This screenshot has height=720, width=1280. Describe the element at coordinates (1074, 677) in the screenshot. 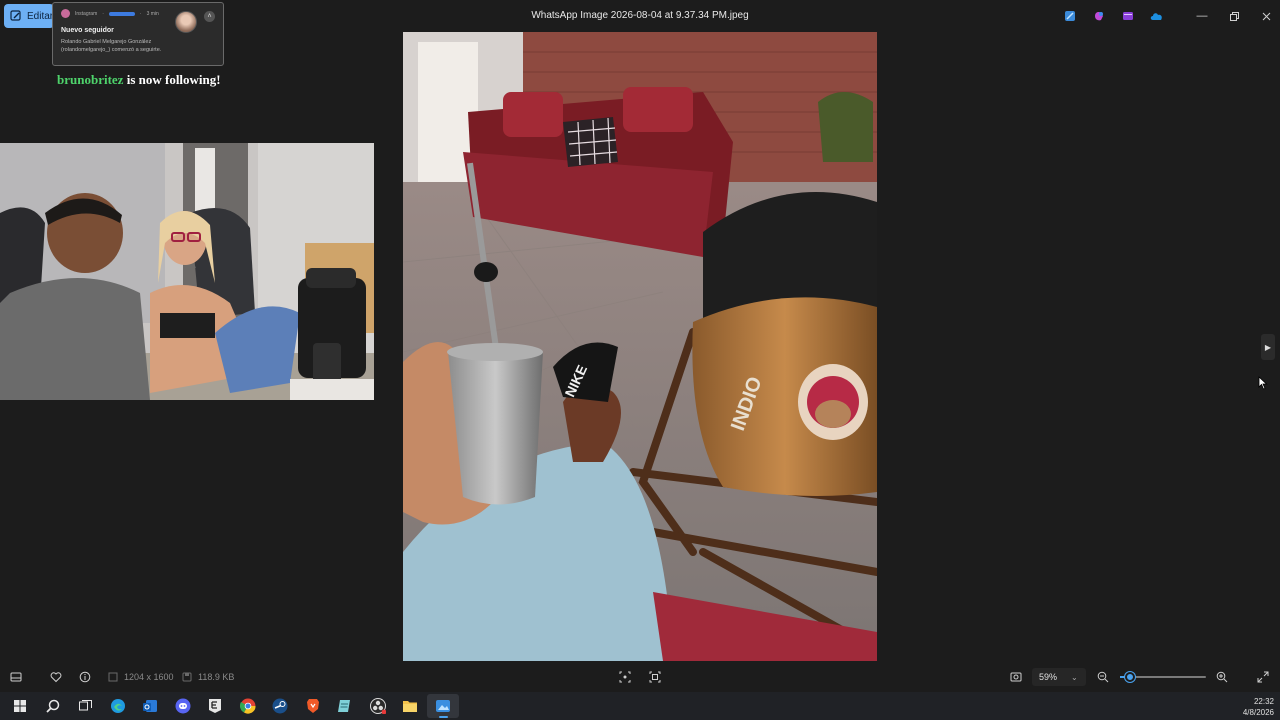

I see `chevron-down-icon: ⌄` at that location.